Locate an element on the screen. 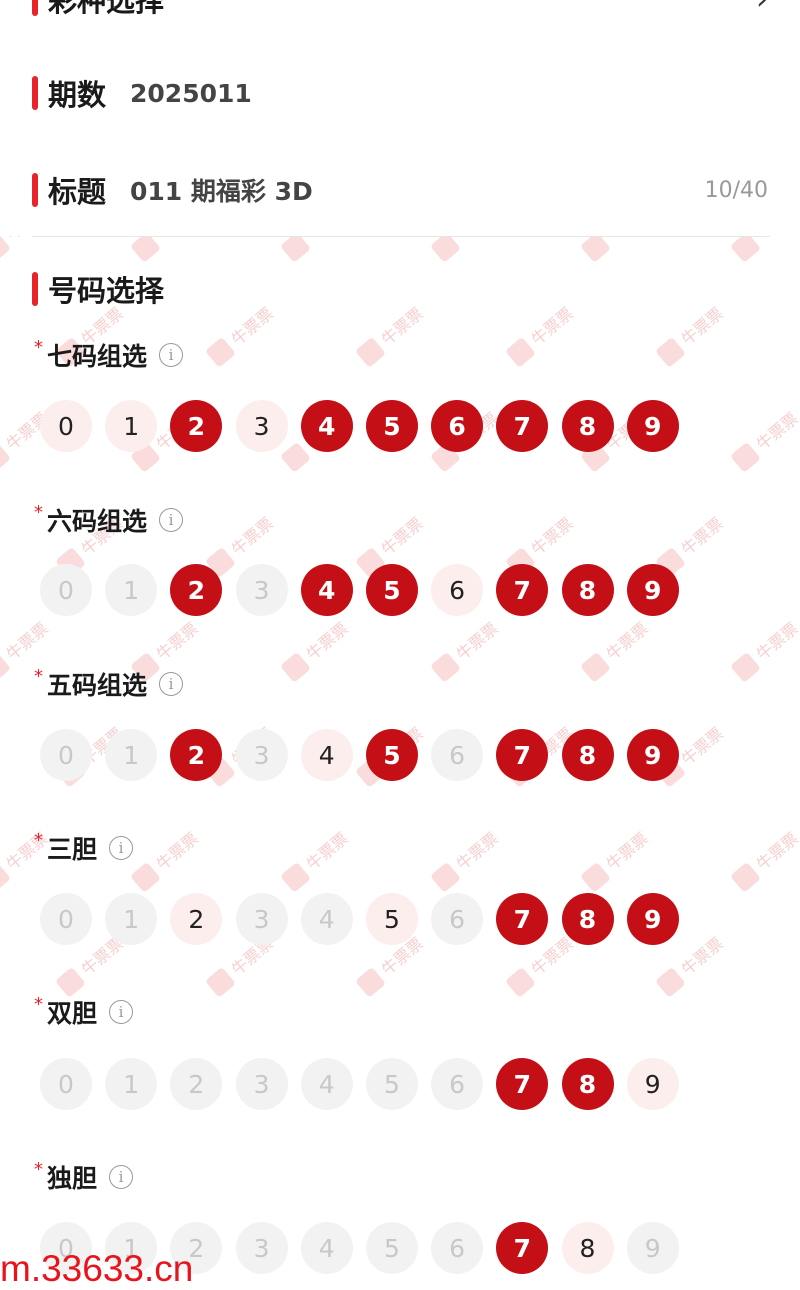 The height and width of the screenshot is (1290, 800). section-title: 六码组选 is located at coordinates (97, 521).